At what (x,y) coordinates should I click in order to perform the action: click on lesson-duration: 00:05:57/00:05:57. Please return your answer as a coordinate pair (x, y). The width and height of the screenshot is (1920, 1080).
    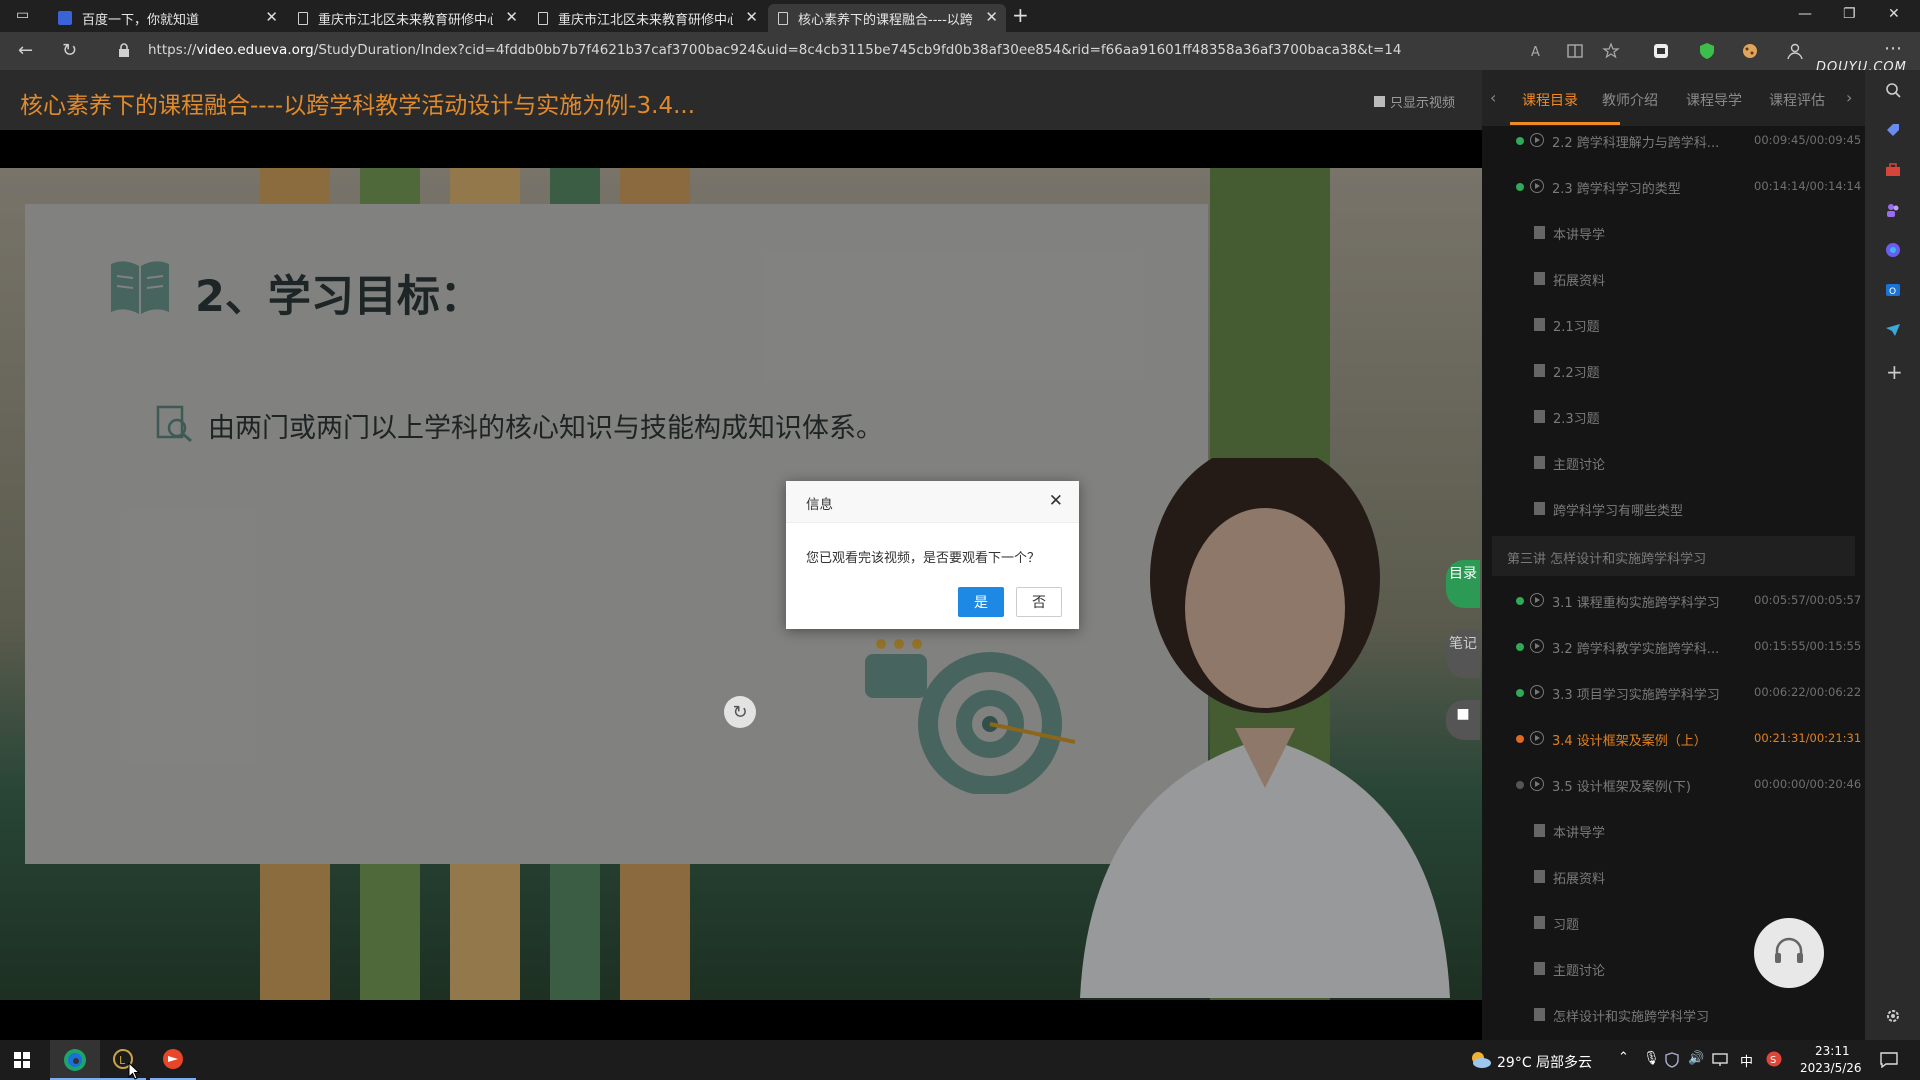
    Looking at the image, I should click on (1808, 600).